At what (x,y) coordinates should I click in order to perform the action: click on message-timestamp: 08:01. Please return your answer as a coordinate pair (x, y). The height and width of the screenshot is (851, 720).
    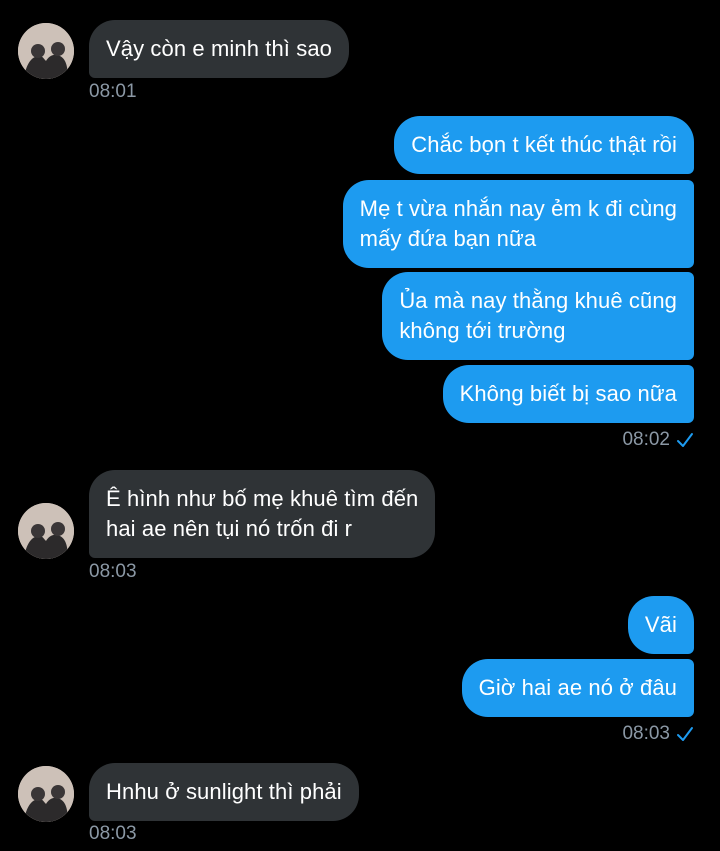
    Looking at the image, I should click on (113, 91).